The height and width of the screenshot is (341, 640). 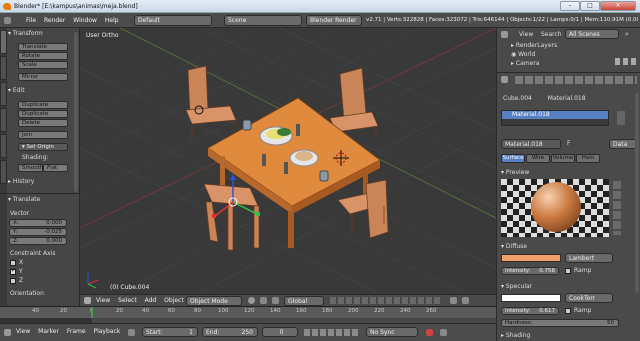 I want to click on scene-select: Scene, so click(x=263, y=20).